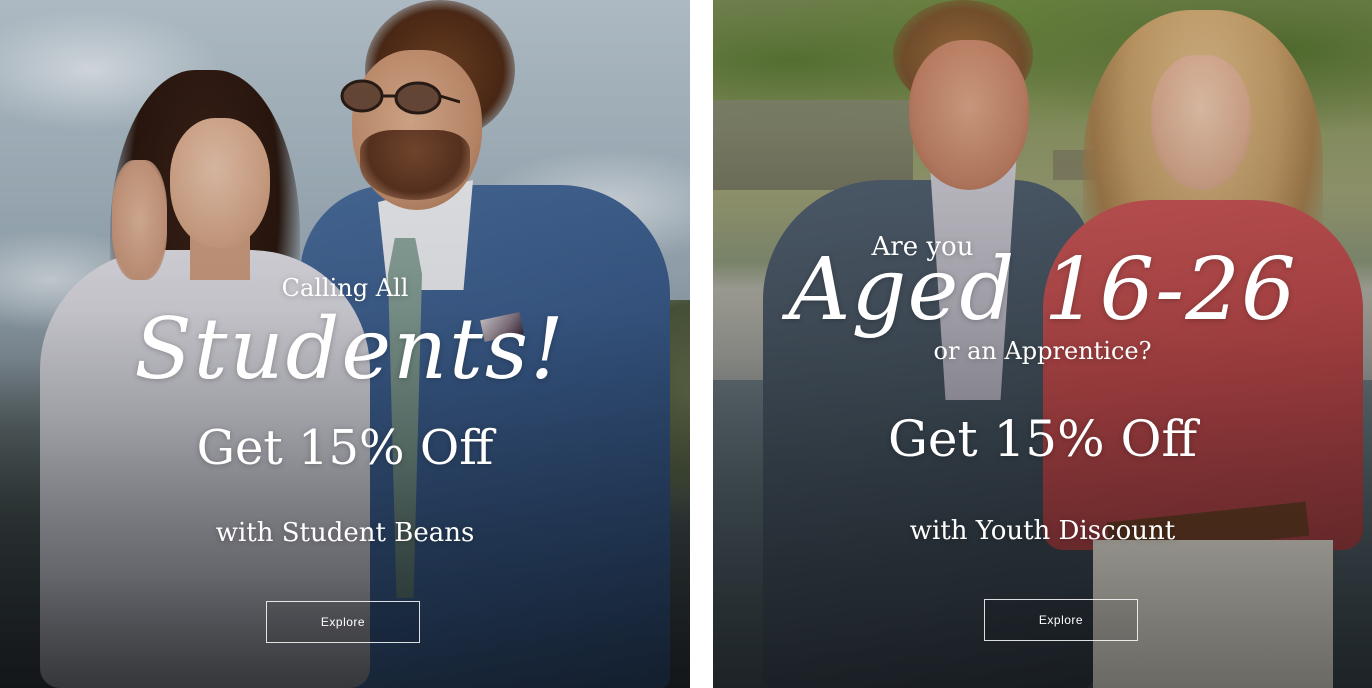 This screenshot has height=688, width=1372. Describe the element at coordinates (1061, 620) in the screenshot. I see `explore-youth-button: Explore` at that location.